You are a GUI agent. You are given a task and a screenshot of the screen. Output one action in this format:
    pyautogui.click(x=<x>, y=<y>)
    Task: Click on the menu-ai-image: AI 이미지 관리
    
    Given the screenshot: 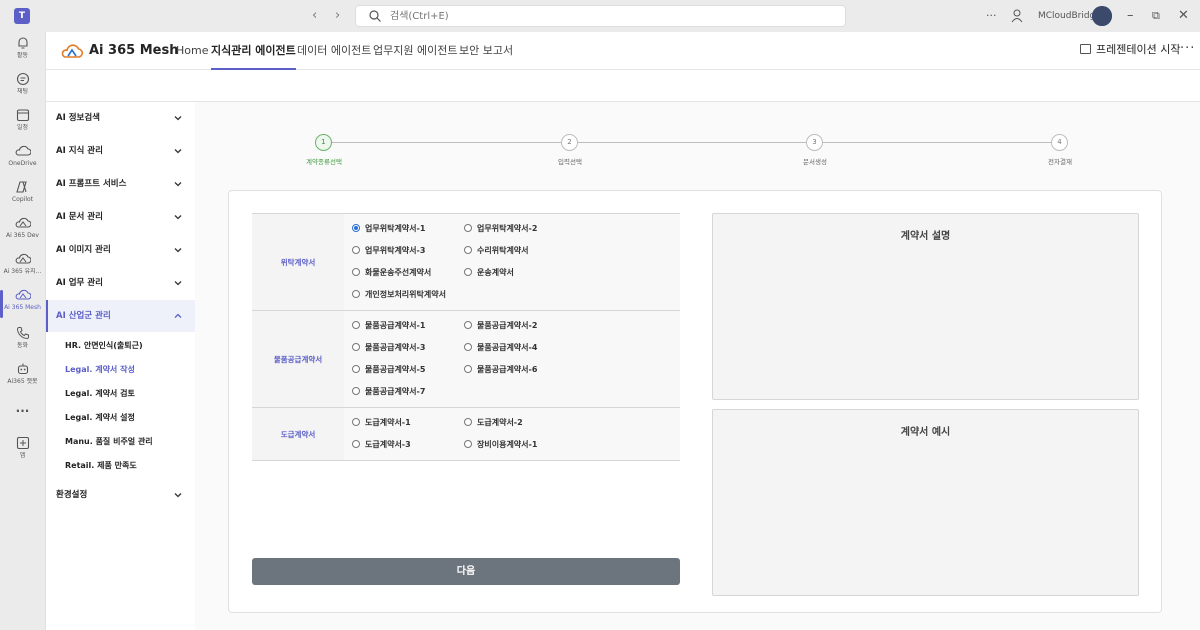 What is the action you would take?
    pyautogui.click(x=120, y=250)
    